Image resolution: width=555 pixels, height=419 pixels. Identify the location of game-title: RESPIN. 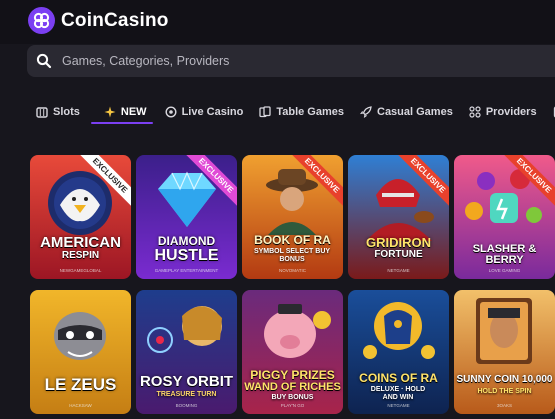
(80, 256).